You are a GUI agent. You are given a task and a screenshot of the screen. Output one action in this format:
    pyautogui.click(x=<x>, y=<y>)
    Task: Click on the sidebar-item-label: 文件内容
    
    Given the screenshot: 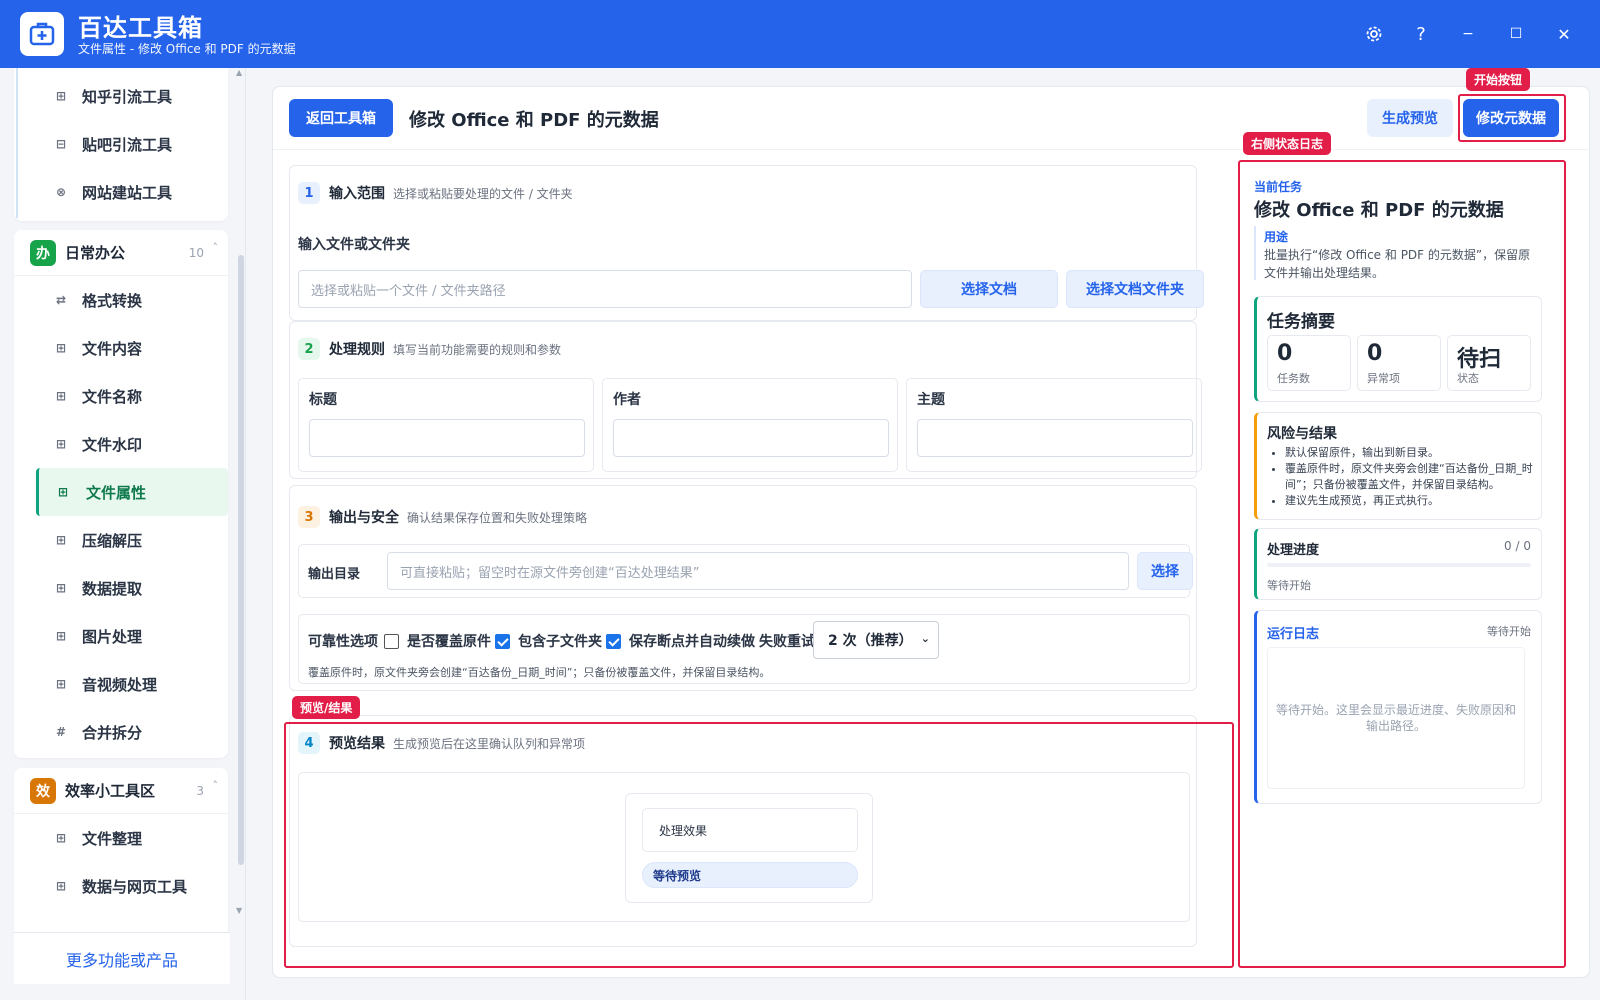 What is the action you would take?
    pyautogui.click(x=112, y=348)
    